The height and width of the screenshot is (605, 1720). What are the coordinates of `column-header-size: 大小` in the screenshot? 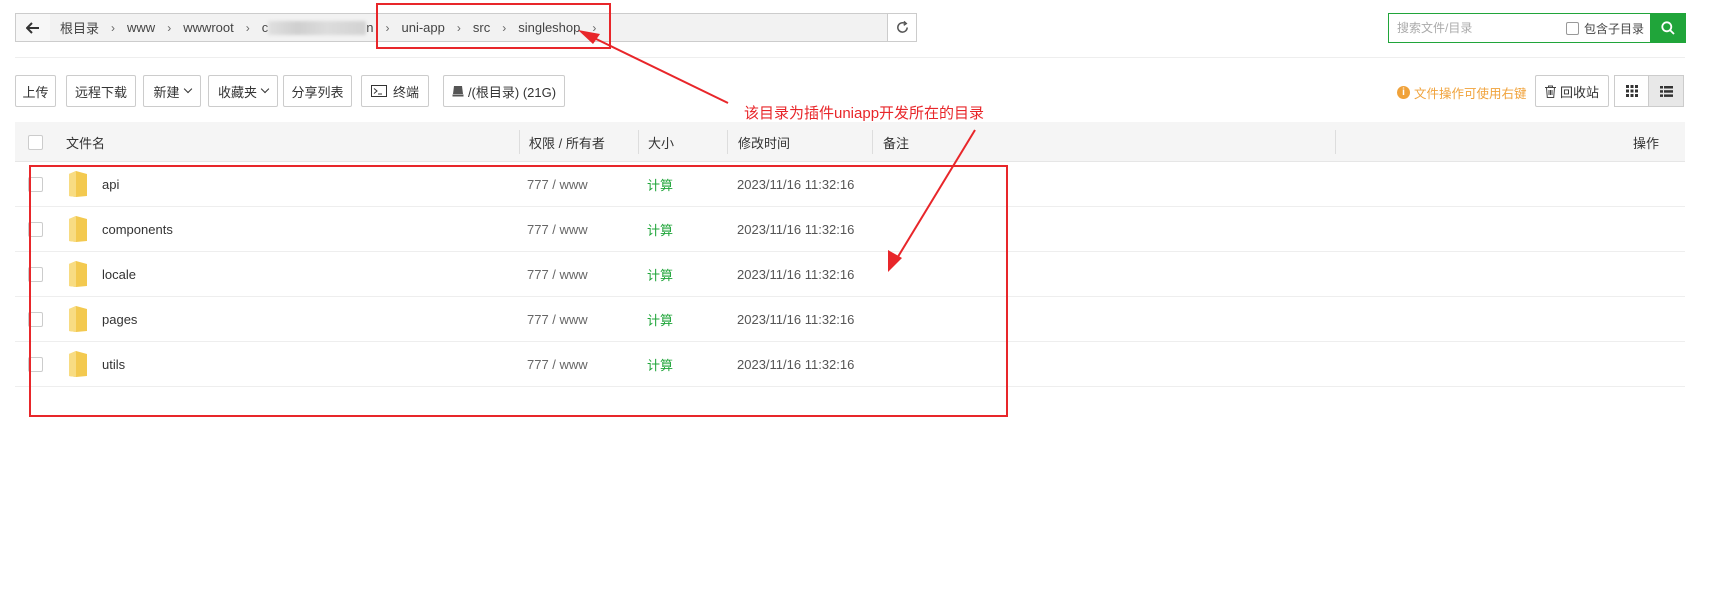 It's located at (661, 142).